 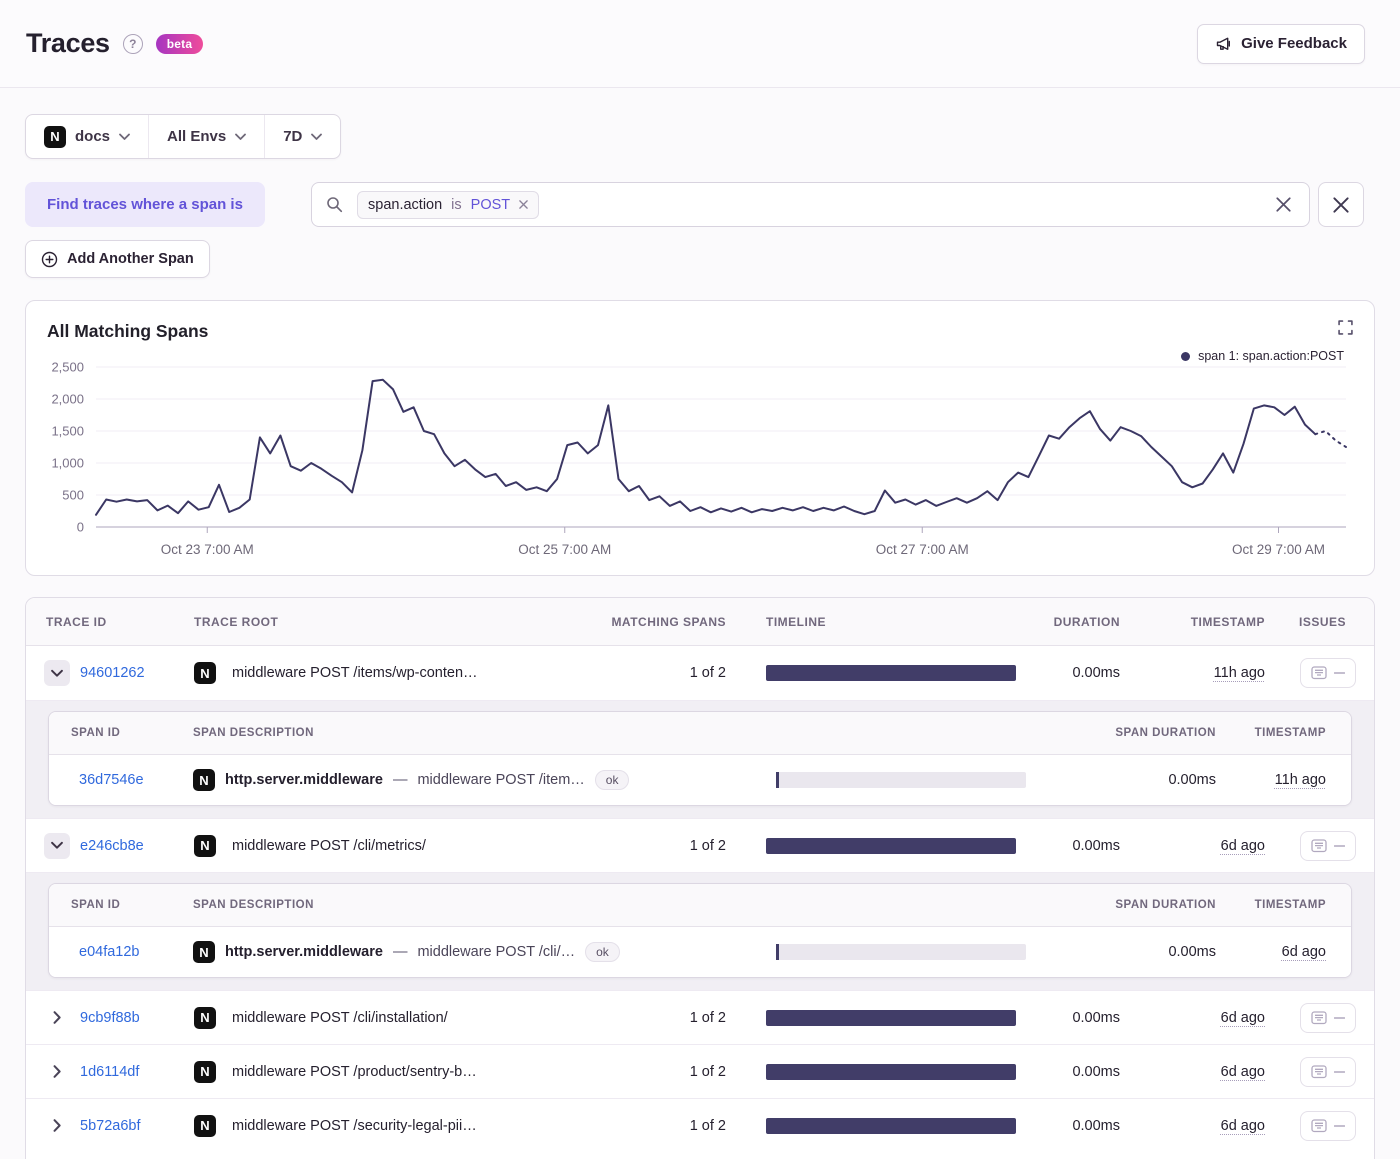 I want to click on span-search-input: span.action is POST, so click(x=810, y=204).